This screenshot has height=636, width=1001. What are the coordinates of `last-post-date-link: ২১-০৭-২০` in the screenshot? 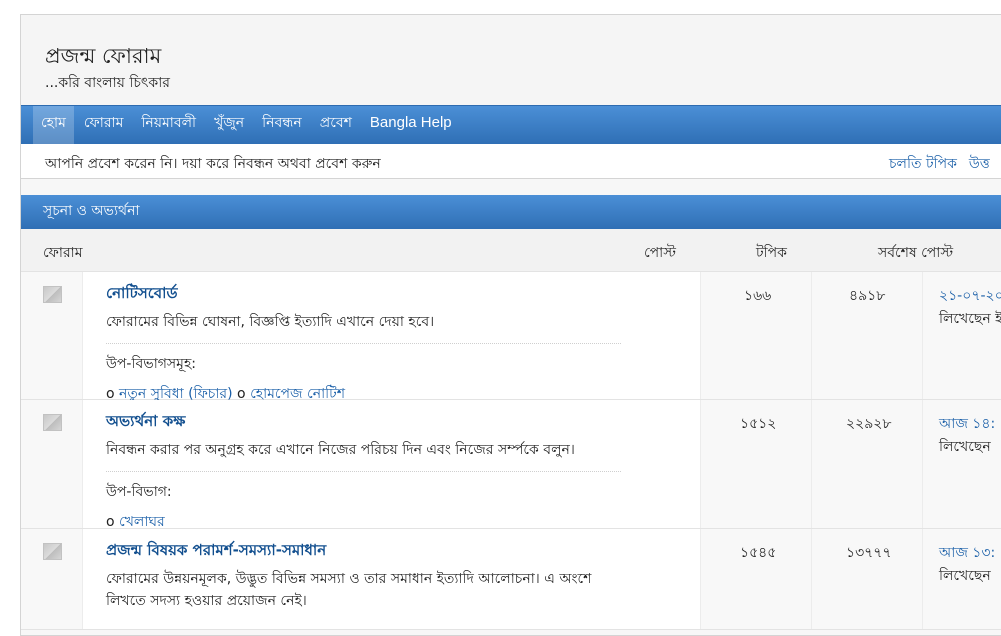 It's located at (970, 296).